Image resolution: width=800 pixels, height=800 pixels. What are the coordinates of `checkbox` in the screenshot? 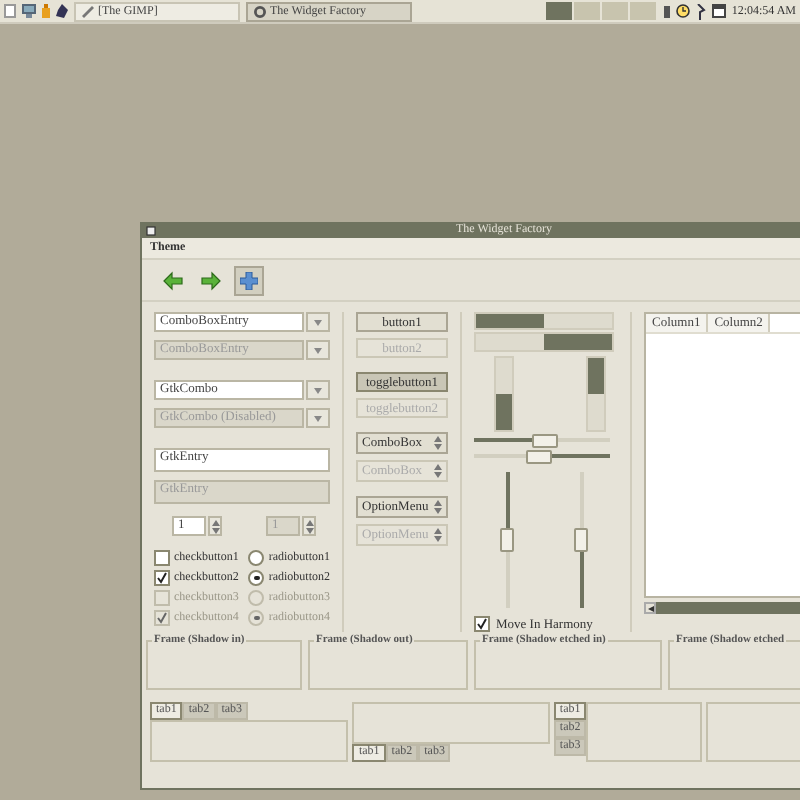 It's located at (482, 624).